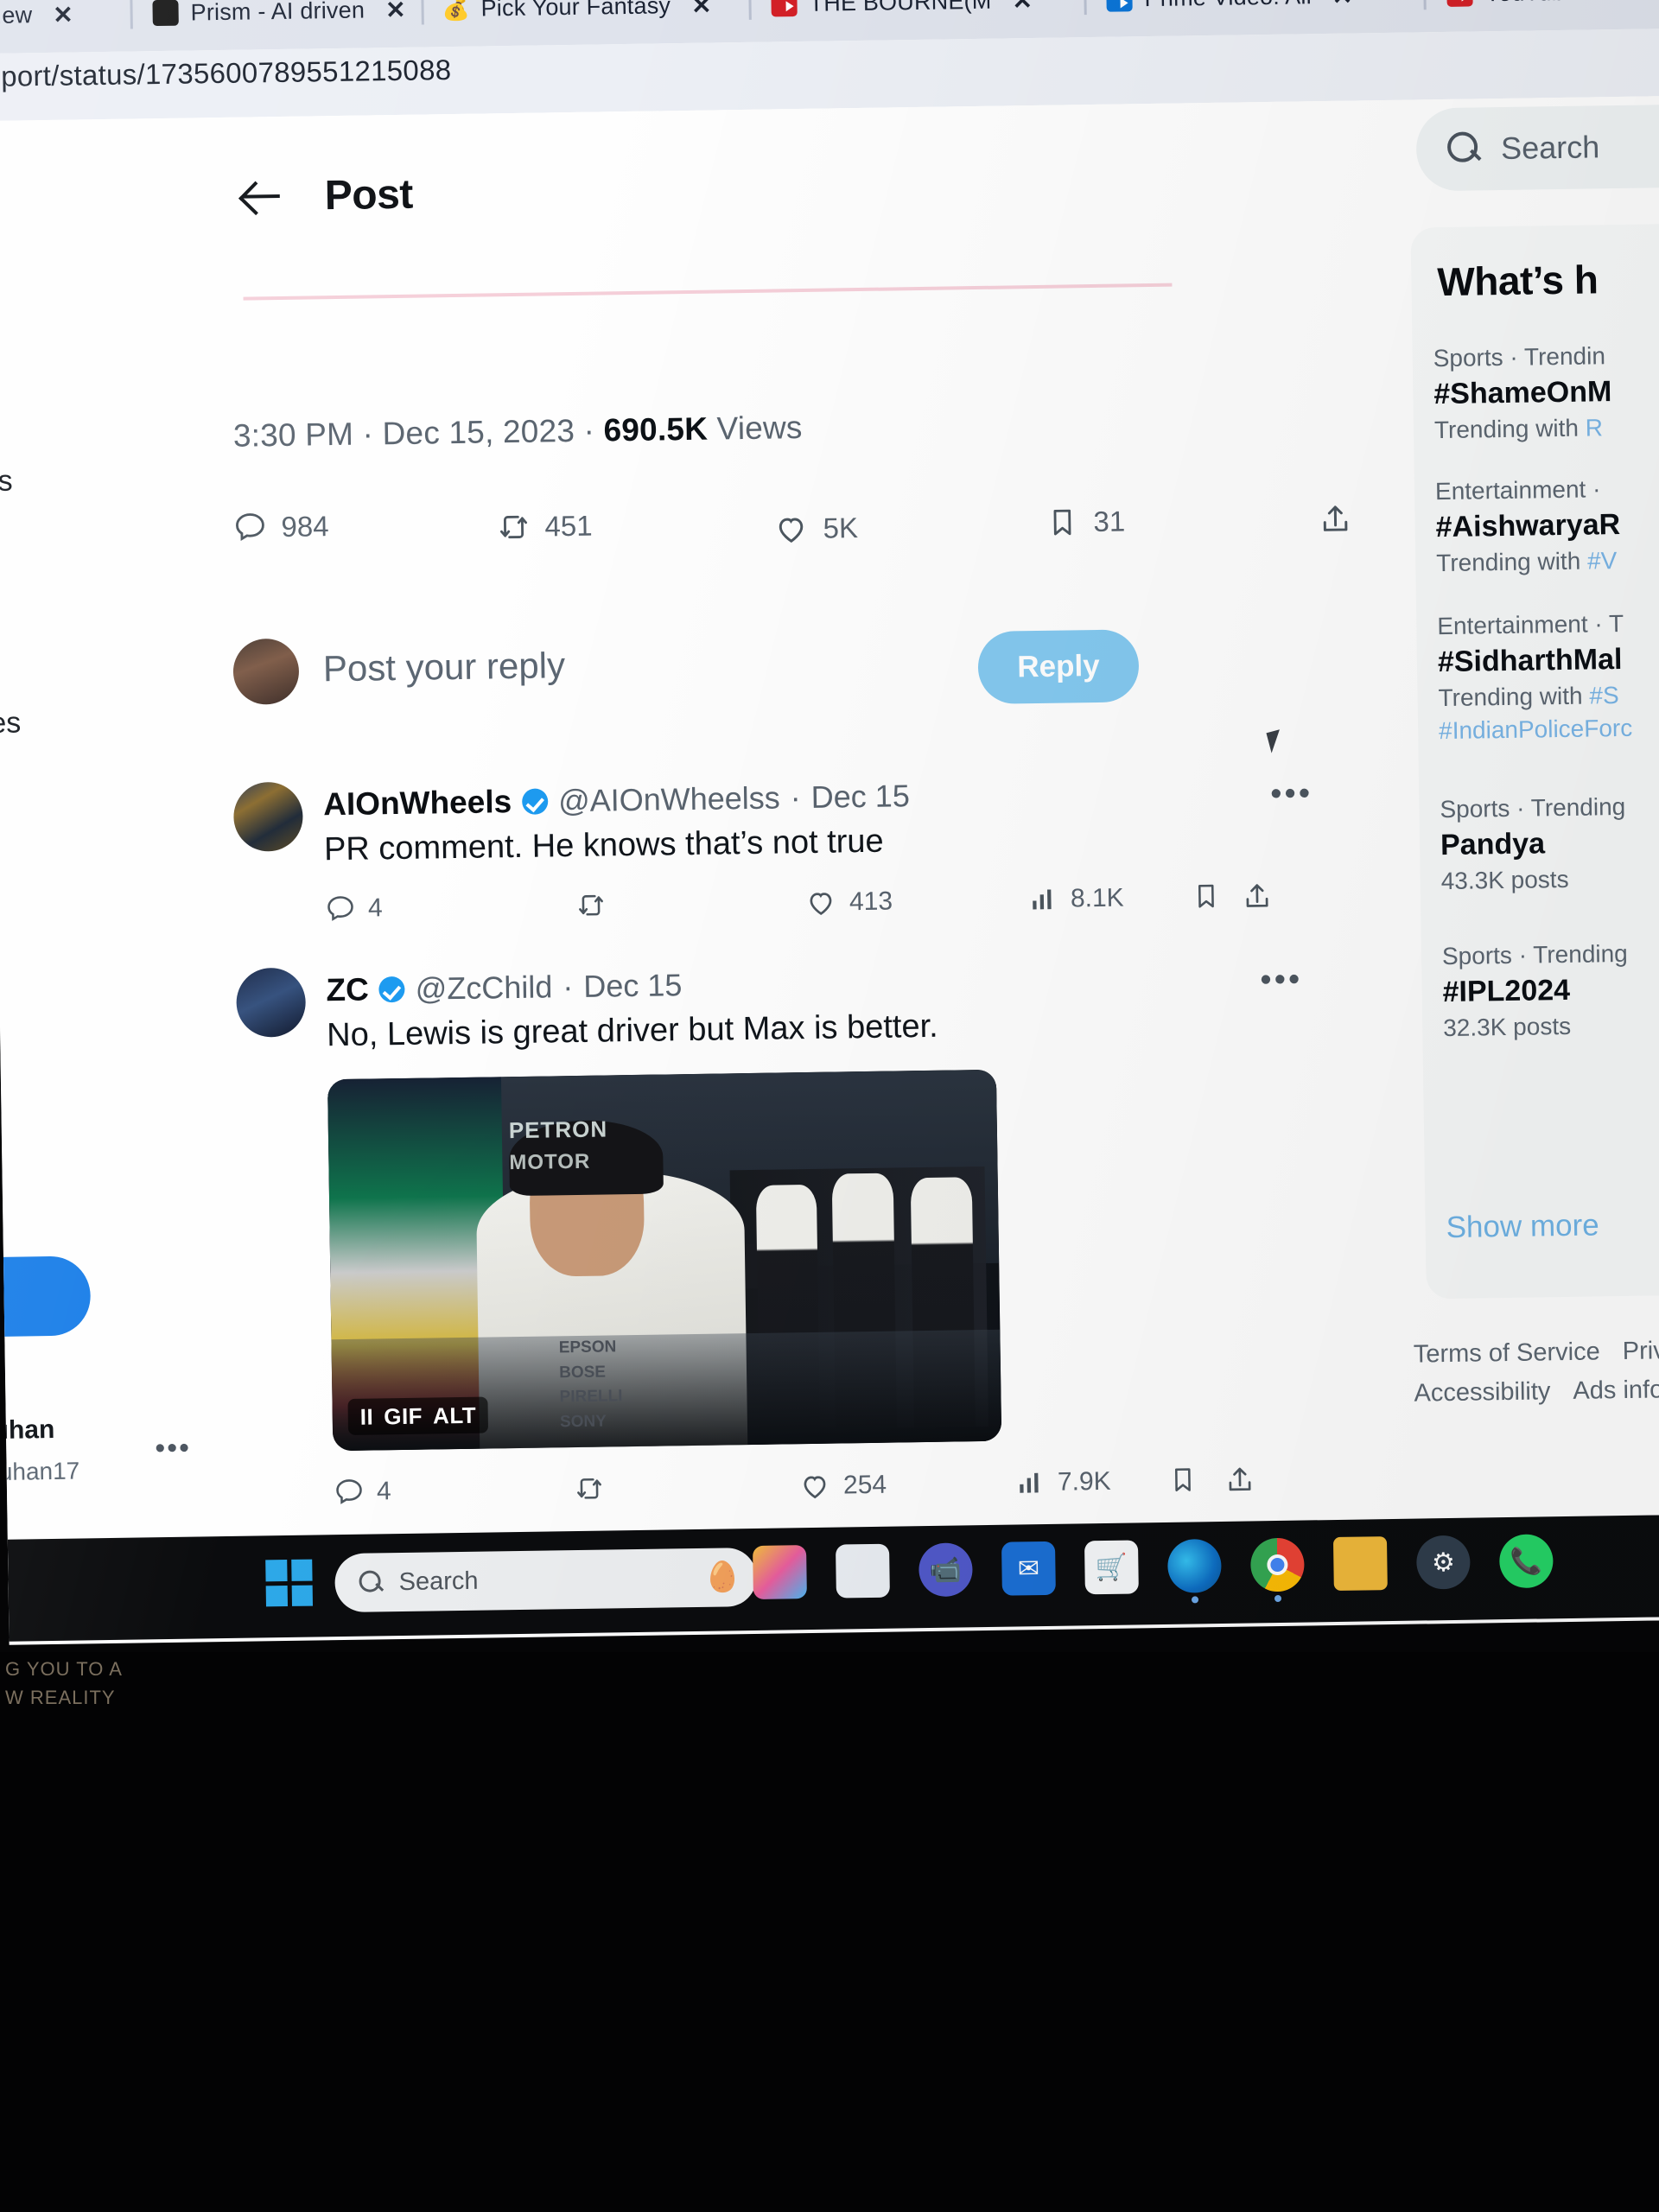 This screenshot has height=2212, width=1659. What do you see at coordinates (173, 1449) in the screenshot?
I see `account-more-icon: •••` at bounding box center [173, 1449].